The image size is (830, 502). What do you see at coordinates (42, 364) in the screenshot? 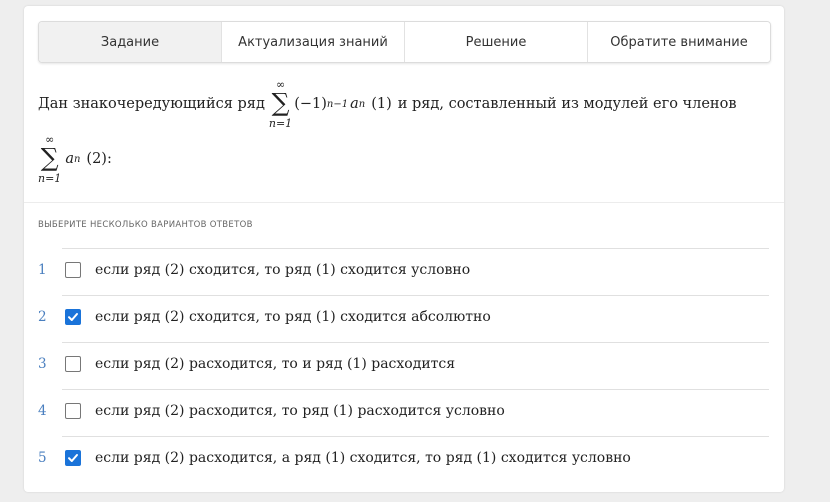
I see `option-number: 3` at bounding box center [42, 364].